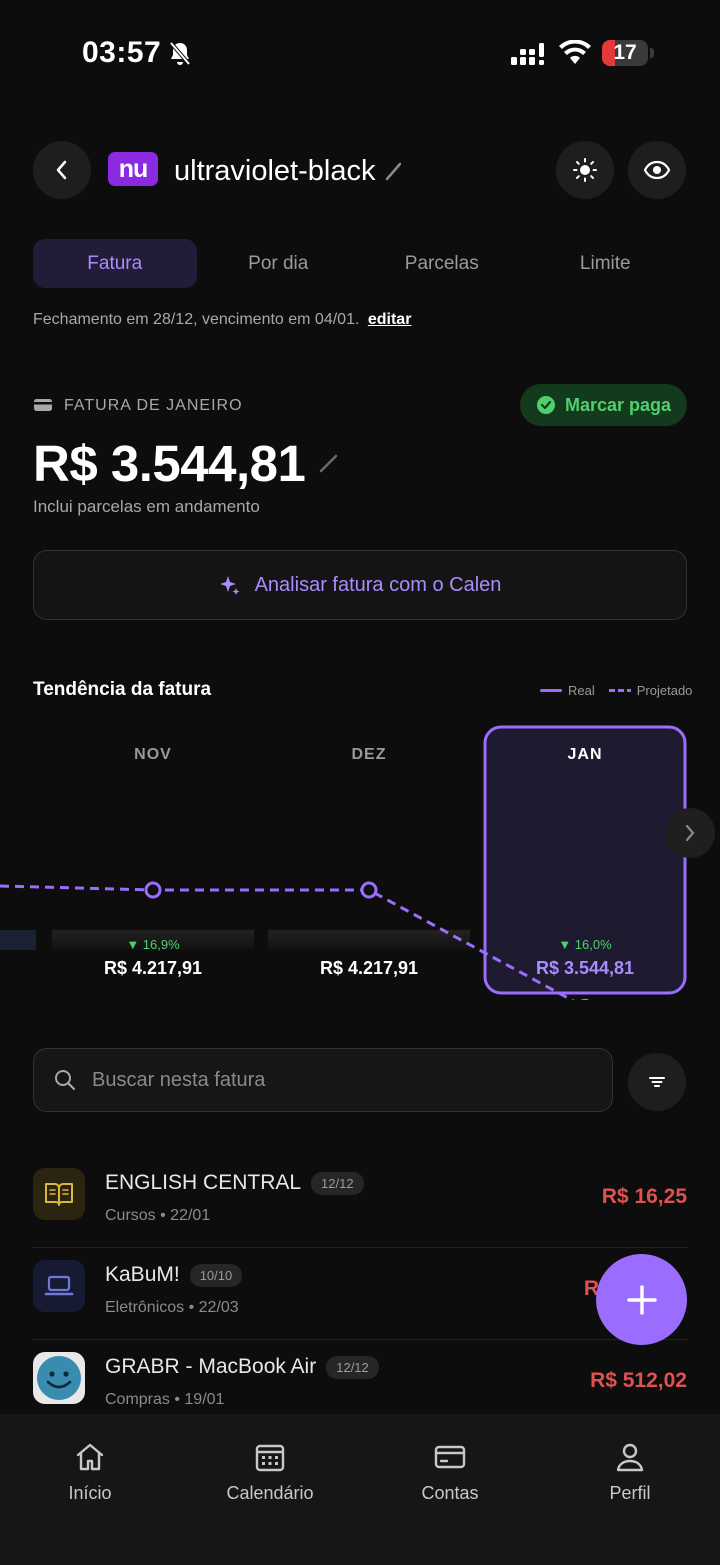  I want to click on mark-paid-button: Marcar paga, so click(603, 405).